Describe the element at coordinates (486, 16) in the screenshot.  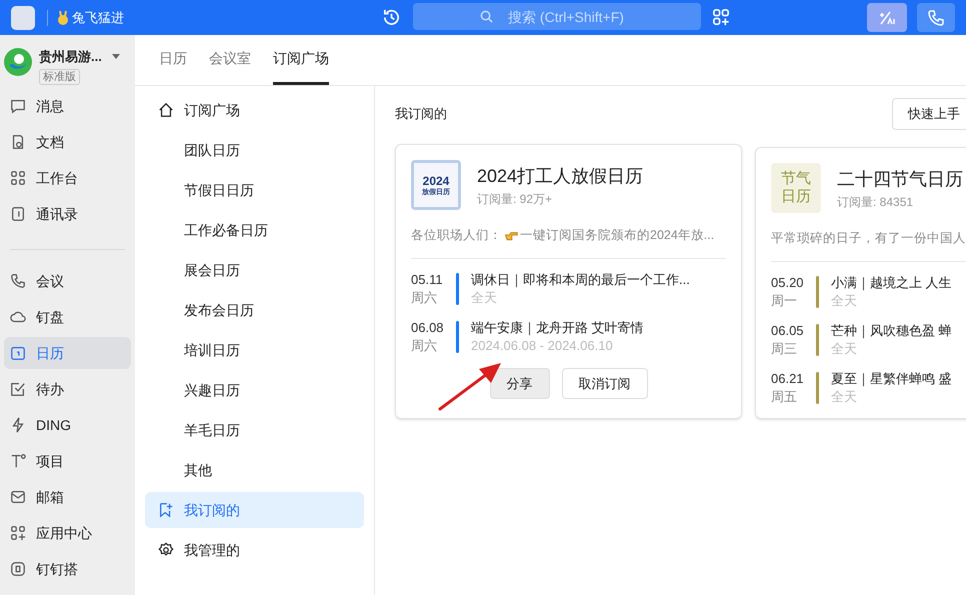
I see `search-icon` at that location.